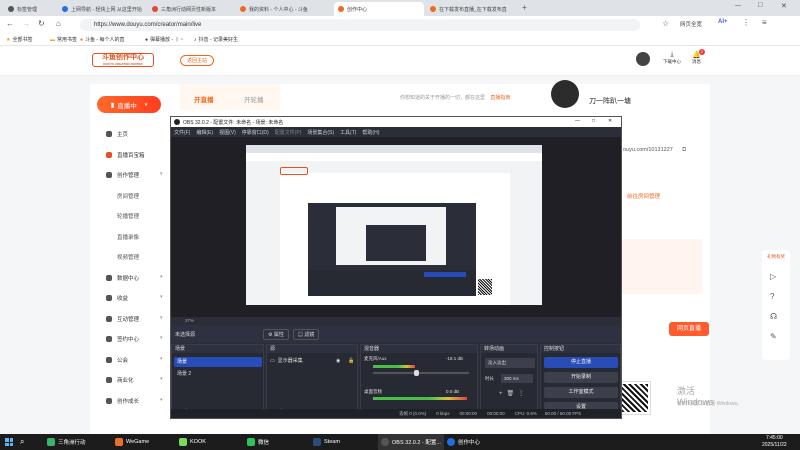  I want to click on sidebar-item-4: 轮播管理, so click(128, 216).